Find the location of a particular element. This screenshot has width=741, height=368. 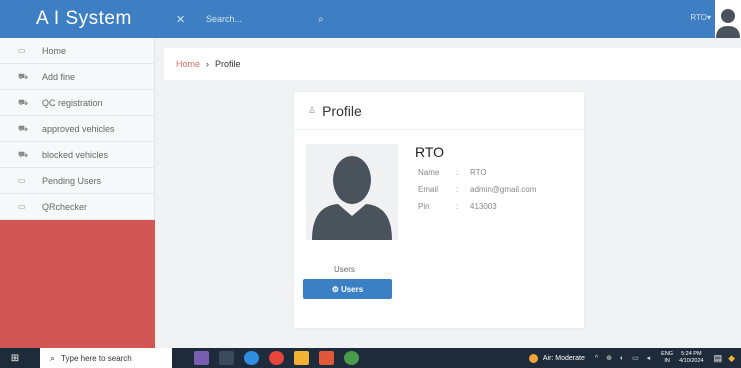

clock-date: 4/10/2024 is located at coordinates (691, 361).